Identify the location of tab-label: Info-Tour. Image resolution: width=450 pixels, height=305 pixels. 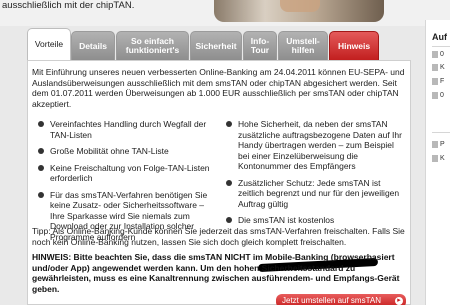
(260, 45).